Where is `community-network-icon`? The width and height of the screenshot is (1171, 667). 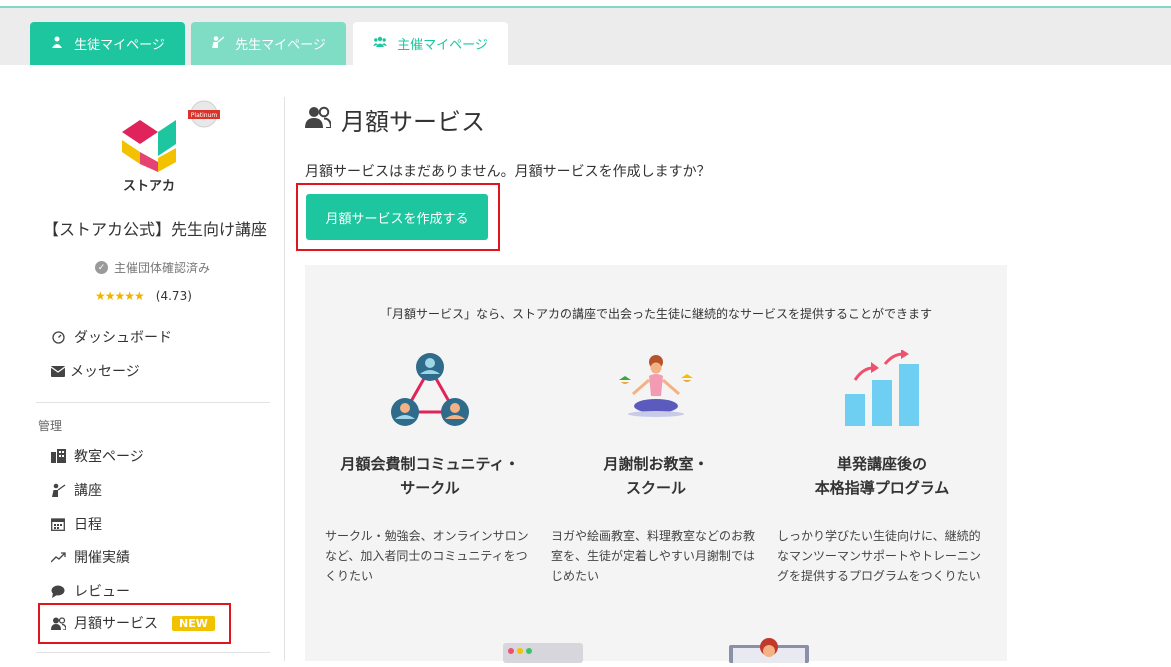 community-network-icon is located at coordinates (430, 391).